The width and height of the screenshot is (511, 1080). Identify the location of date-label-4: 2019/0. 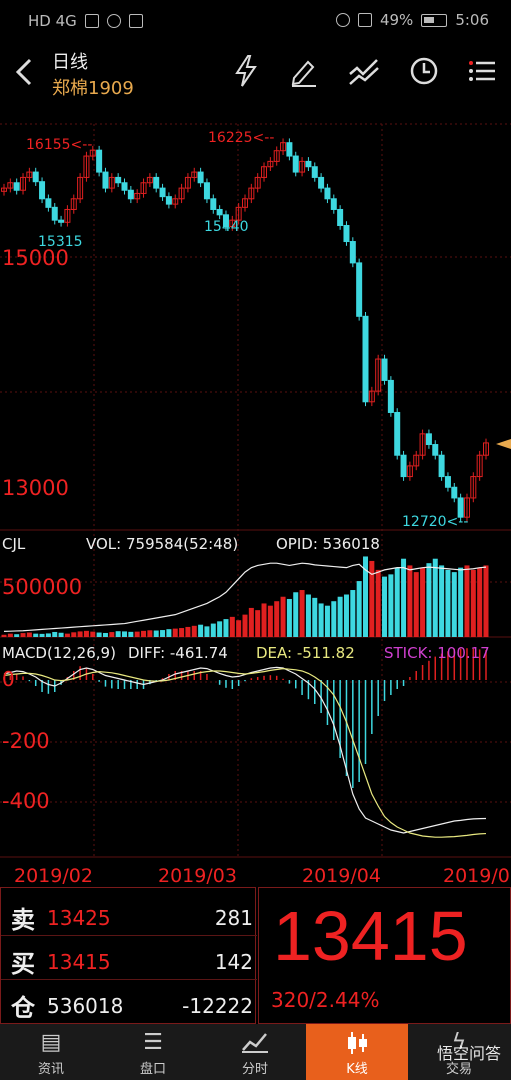
(476, 876).